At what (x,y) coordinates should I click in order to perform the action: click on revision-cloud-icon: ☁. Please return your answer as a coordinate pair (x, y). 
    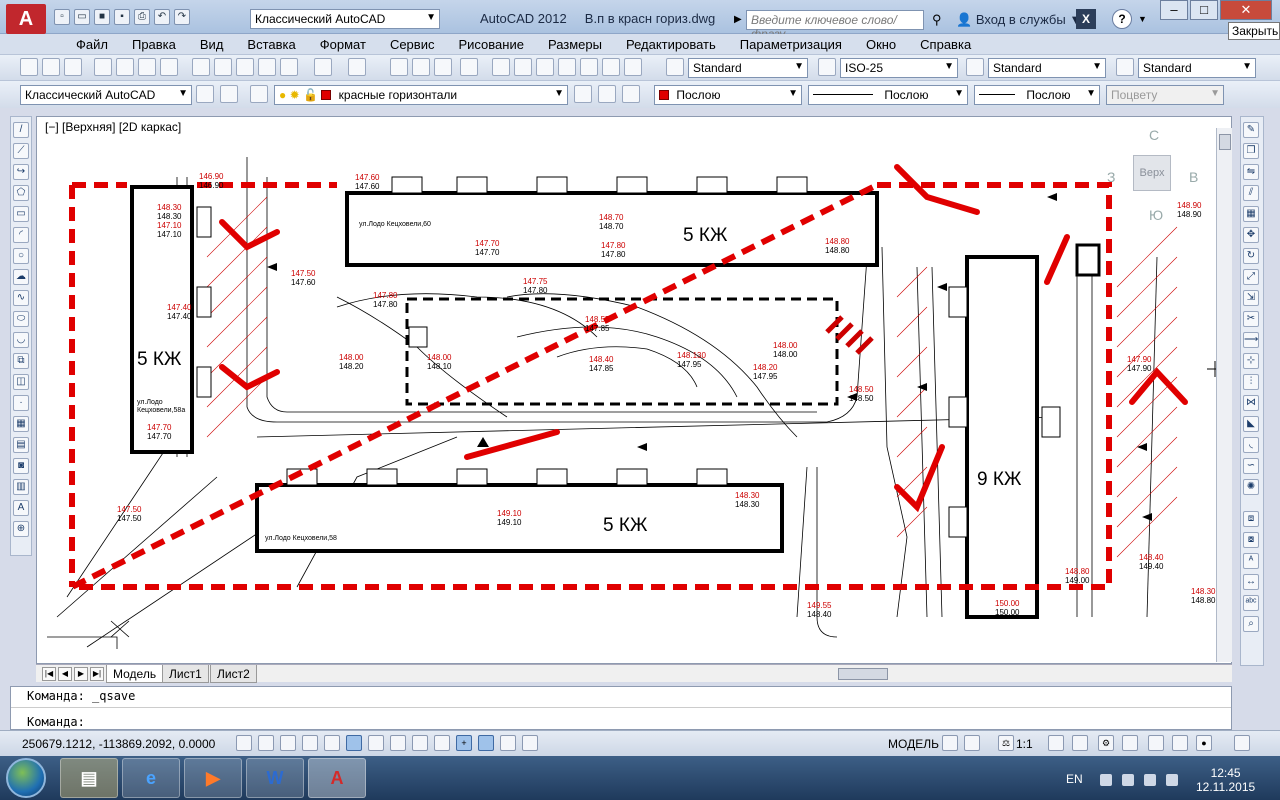
    Looking at the image, I should click on (21, 277).